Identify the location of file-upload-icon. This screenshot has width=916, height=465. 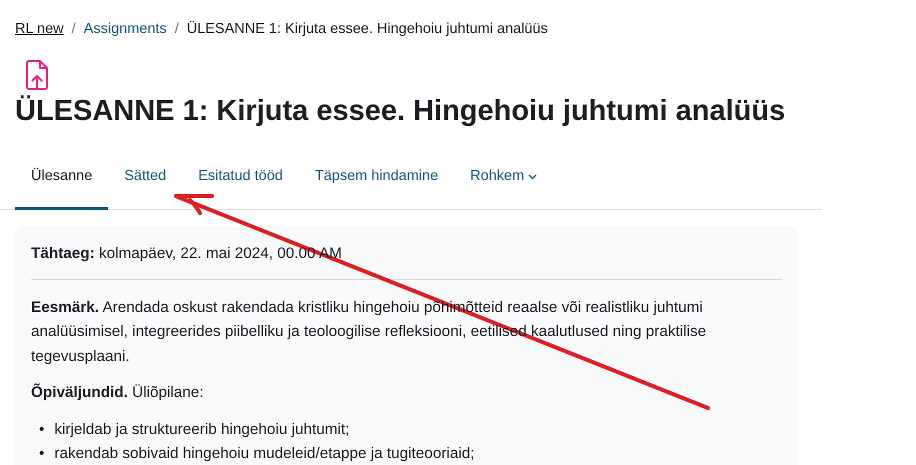
(37, 74).